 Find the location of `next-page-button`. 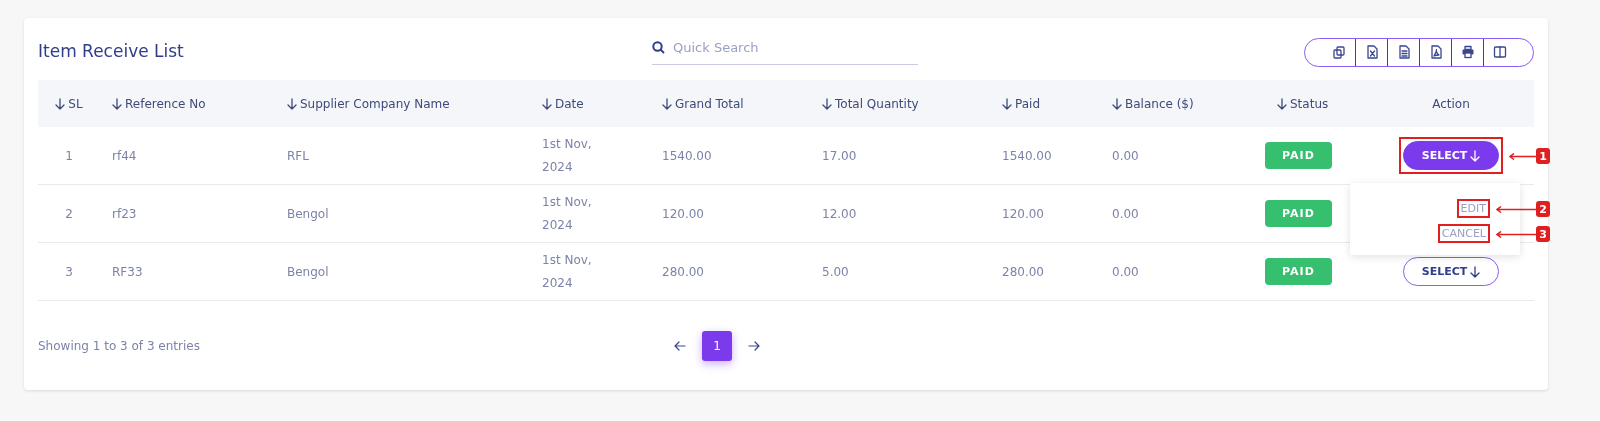

next-page-button is located at coordinates (754, 346).